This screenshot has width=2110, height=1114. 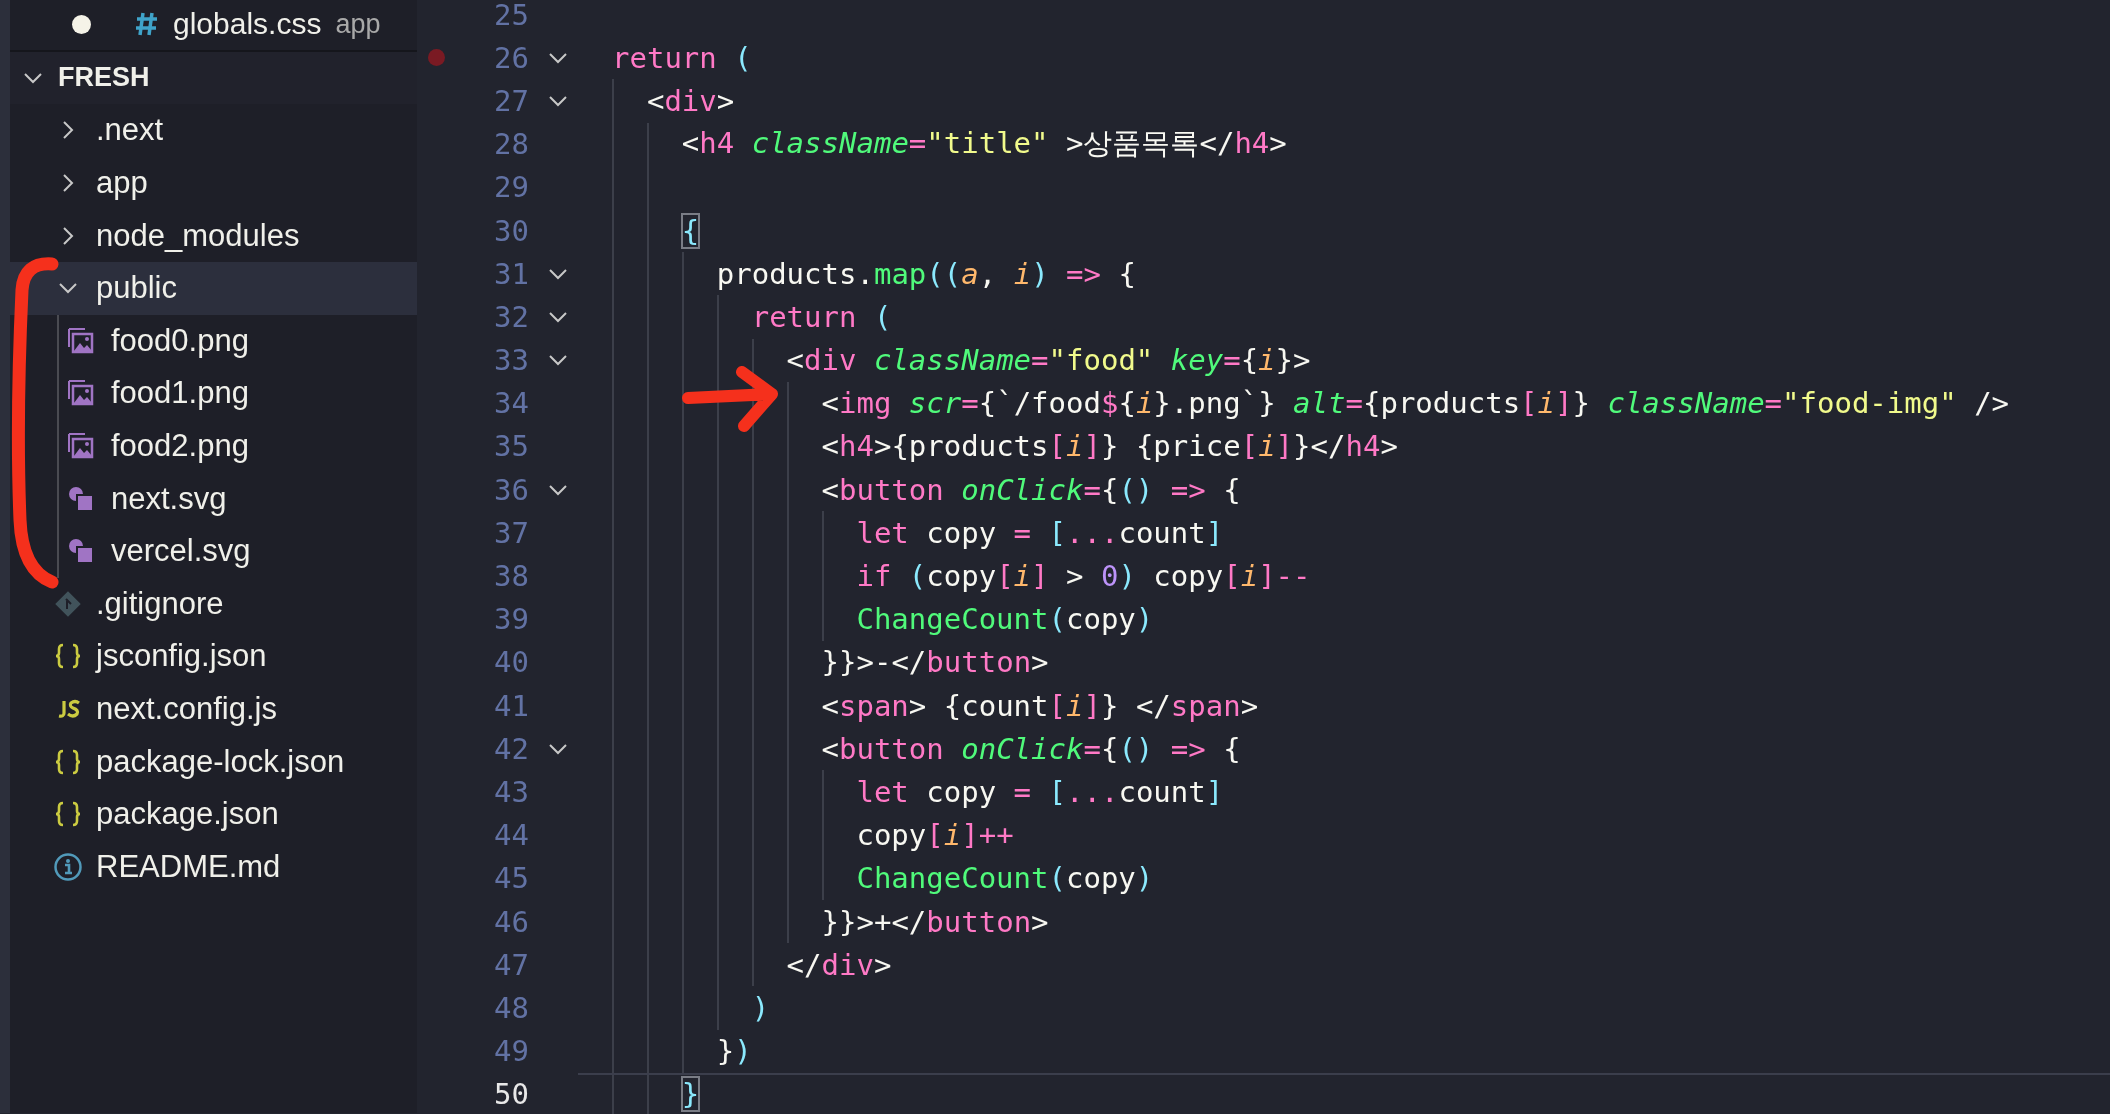 What do you see at coordinates (511, 144) in the screenshot?
I see `line-number: 28` at bounding box center [511, 144].